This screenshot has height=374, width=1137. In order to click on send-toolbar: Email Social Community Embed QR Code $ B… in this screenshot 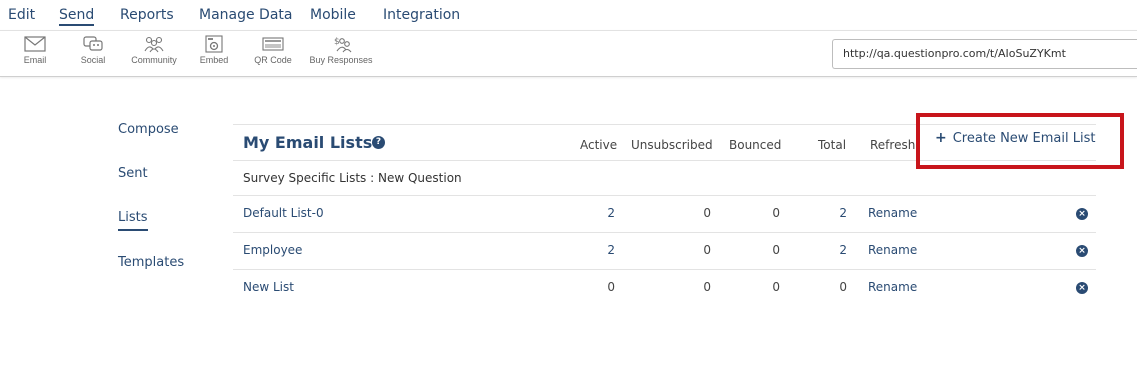, I will do `click(568, 53)`.